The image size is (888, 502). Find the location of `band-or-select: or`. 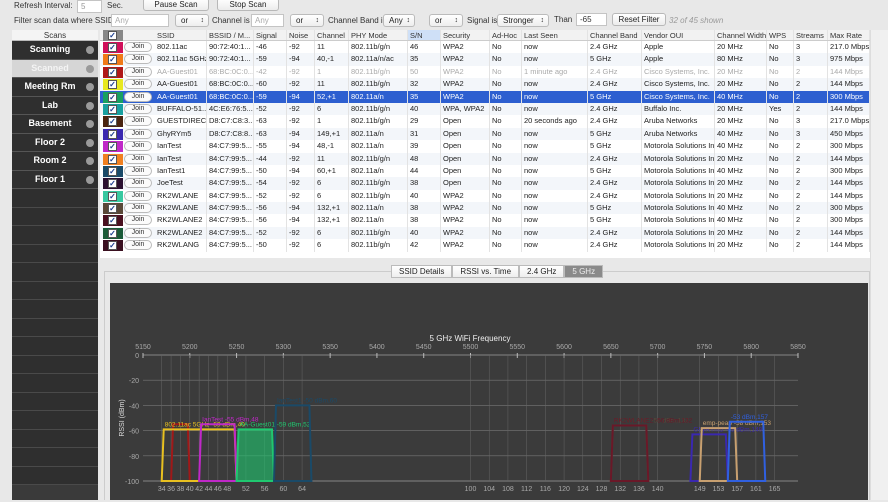

band-or-select: or is located at coordinates (446, 20).